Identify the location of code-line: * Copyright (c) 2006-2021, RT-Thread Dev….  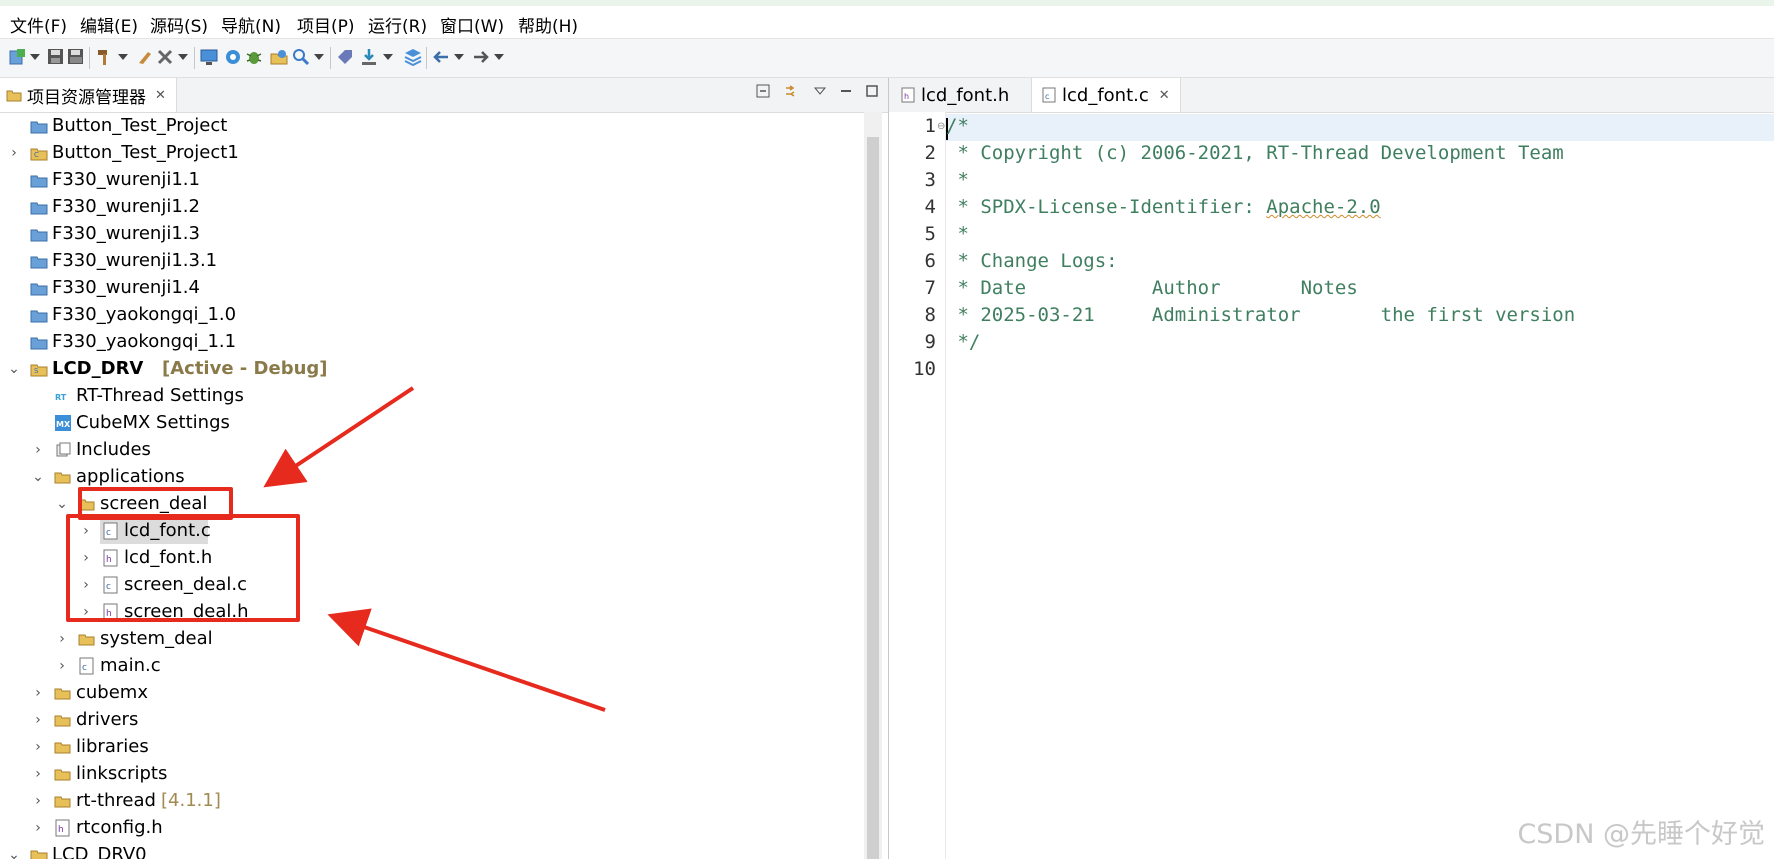
(1255, 153).